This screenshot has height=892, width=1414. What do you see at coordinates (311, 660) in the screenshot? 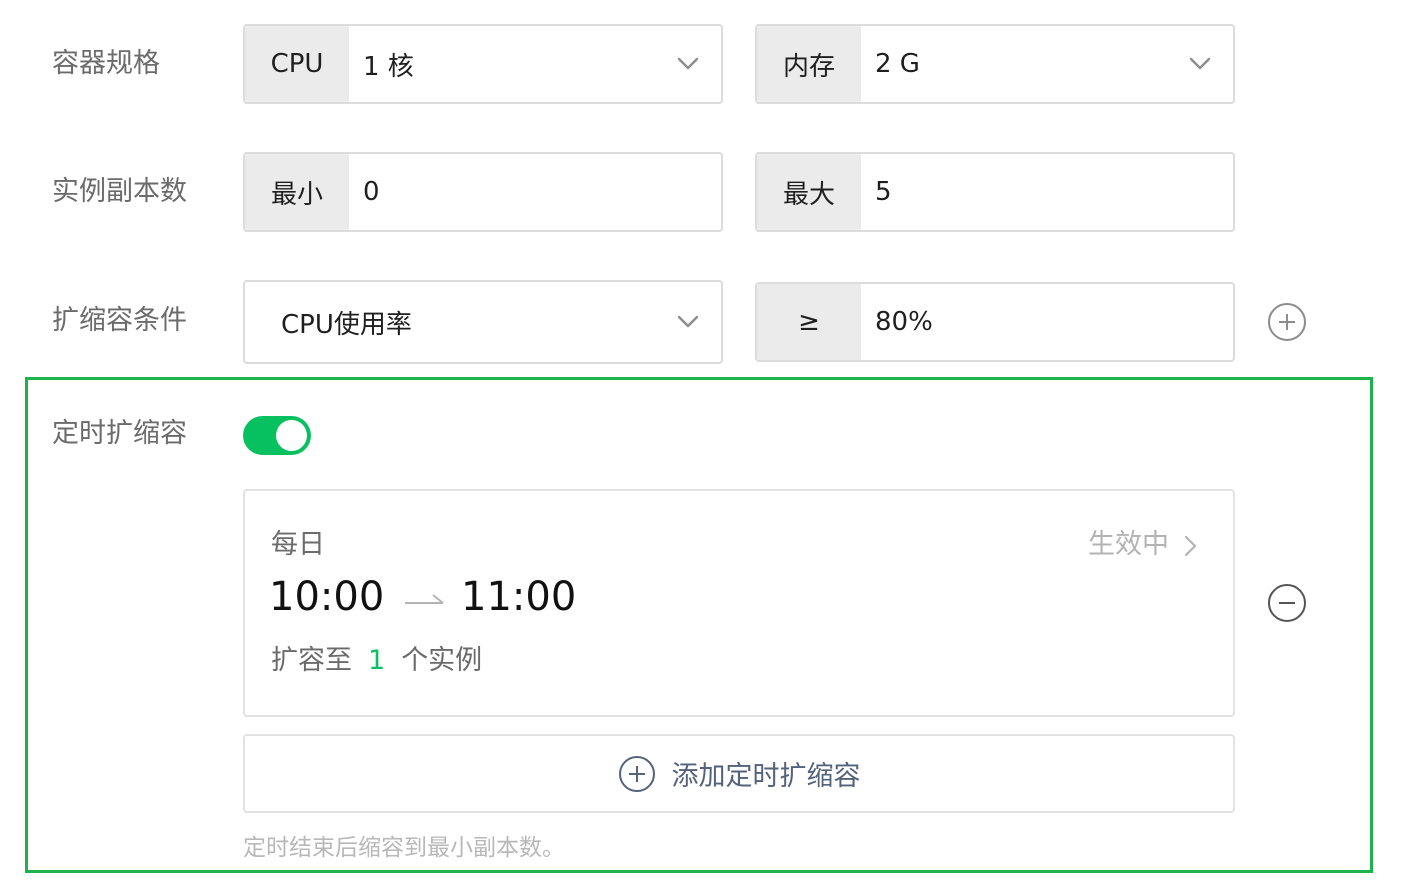
I see `scale-prefix: 扩容至` at bounding box center [311, 660].